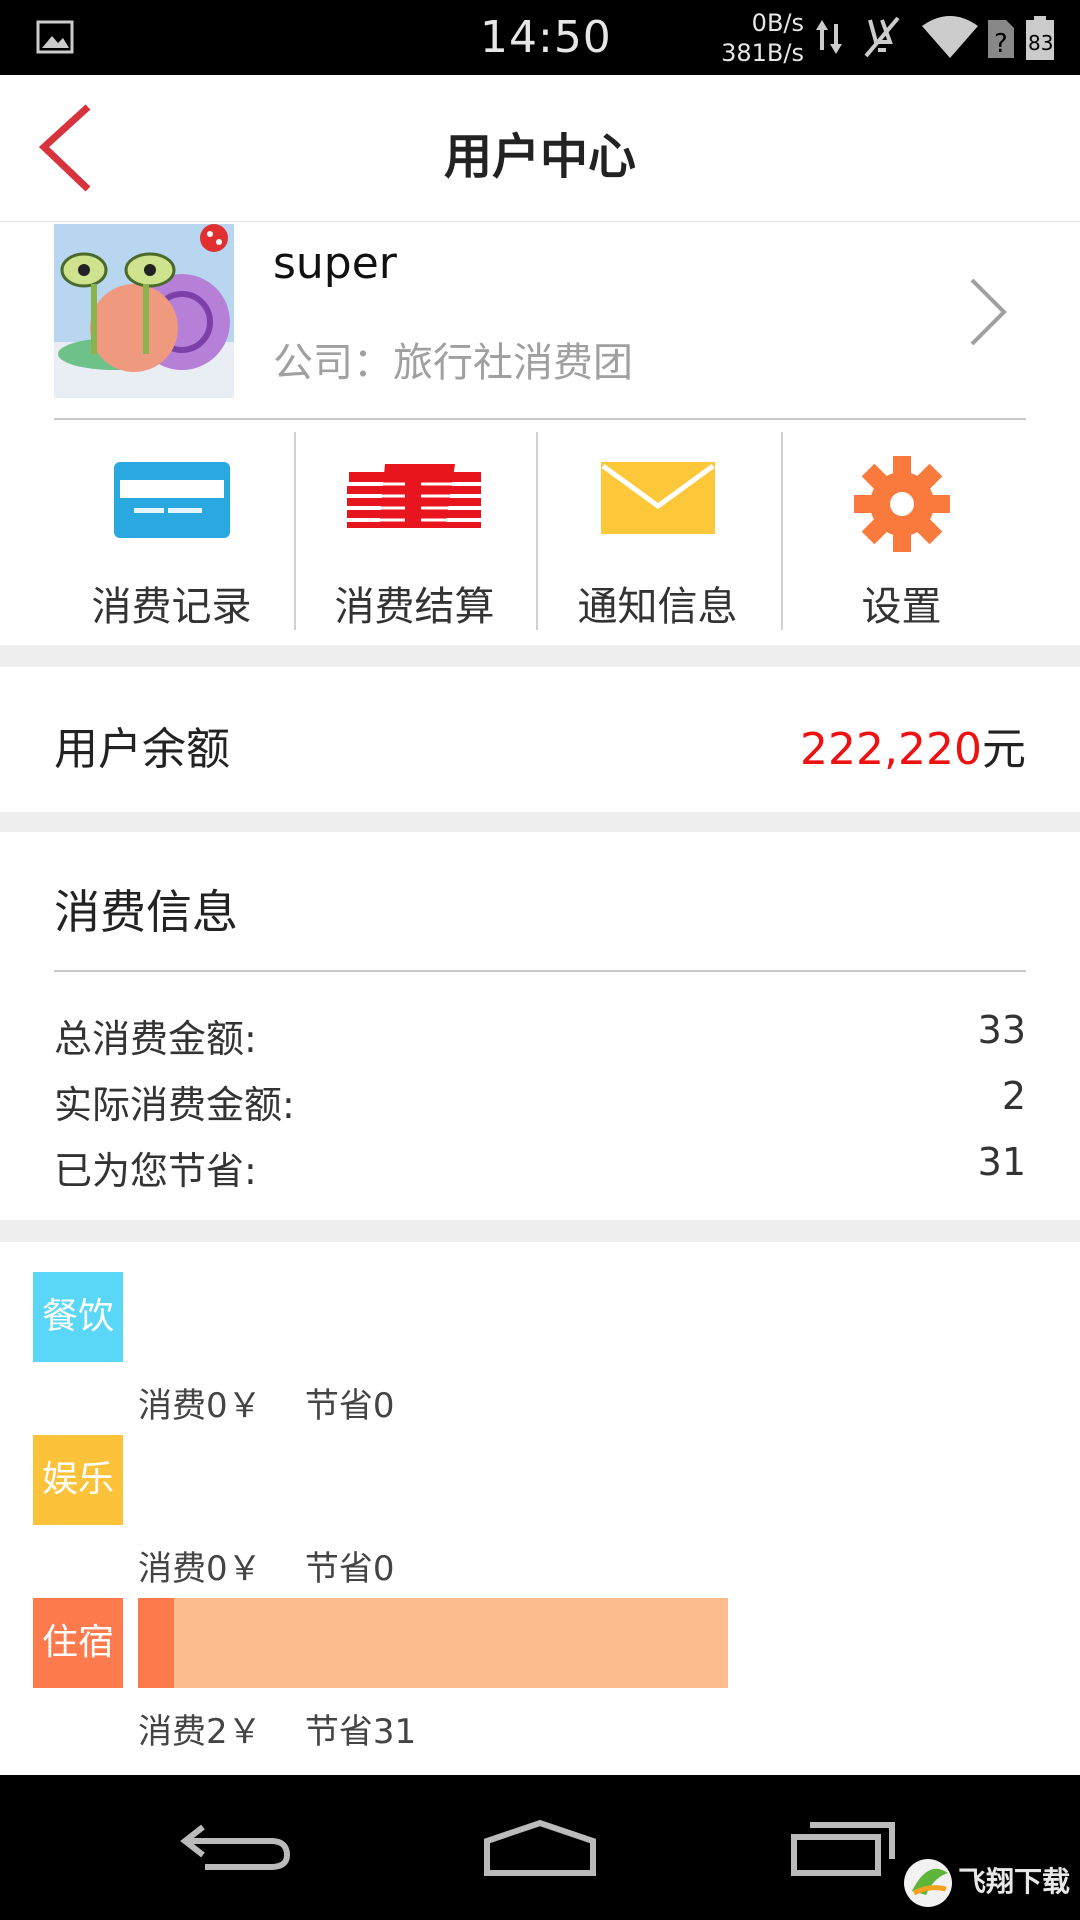  Describe the element at coordinates (171, 607) in the screenshot. I see `action-label: 消费记录` at that location.